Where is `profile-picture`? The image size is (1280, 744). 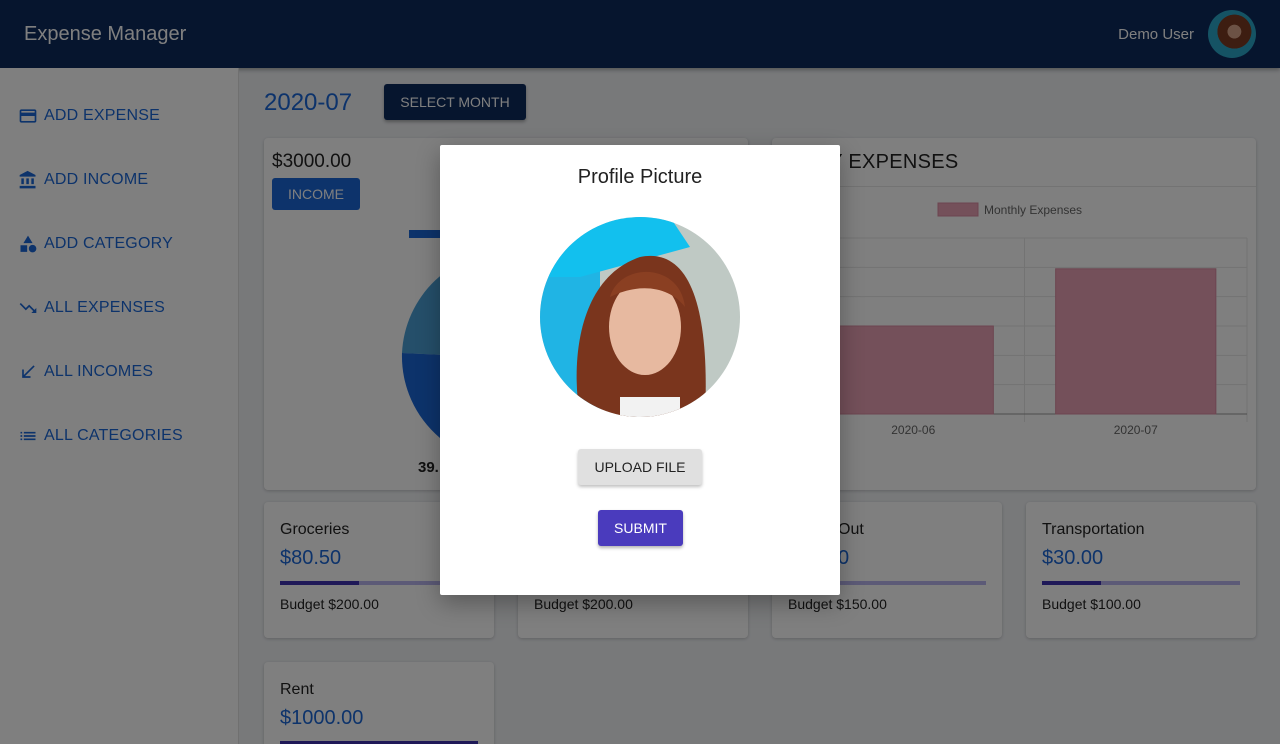 profile-picture is located at coordinates (640, 317).